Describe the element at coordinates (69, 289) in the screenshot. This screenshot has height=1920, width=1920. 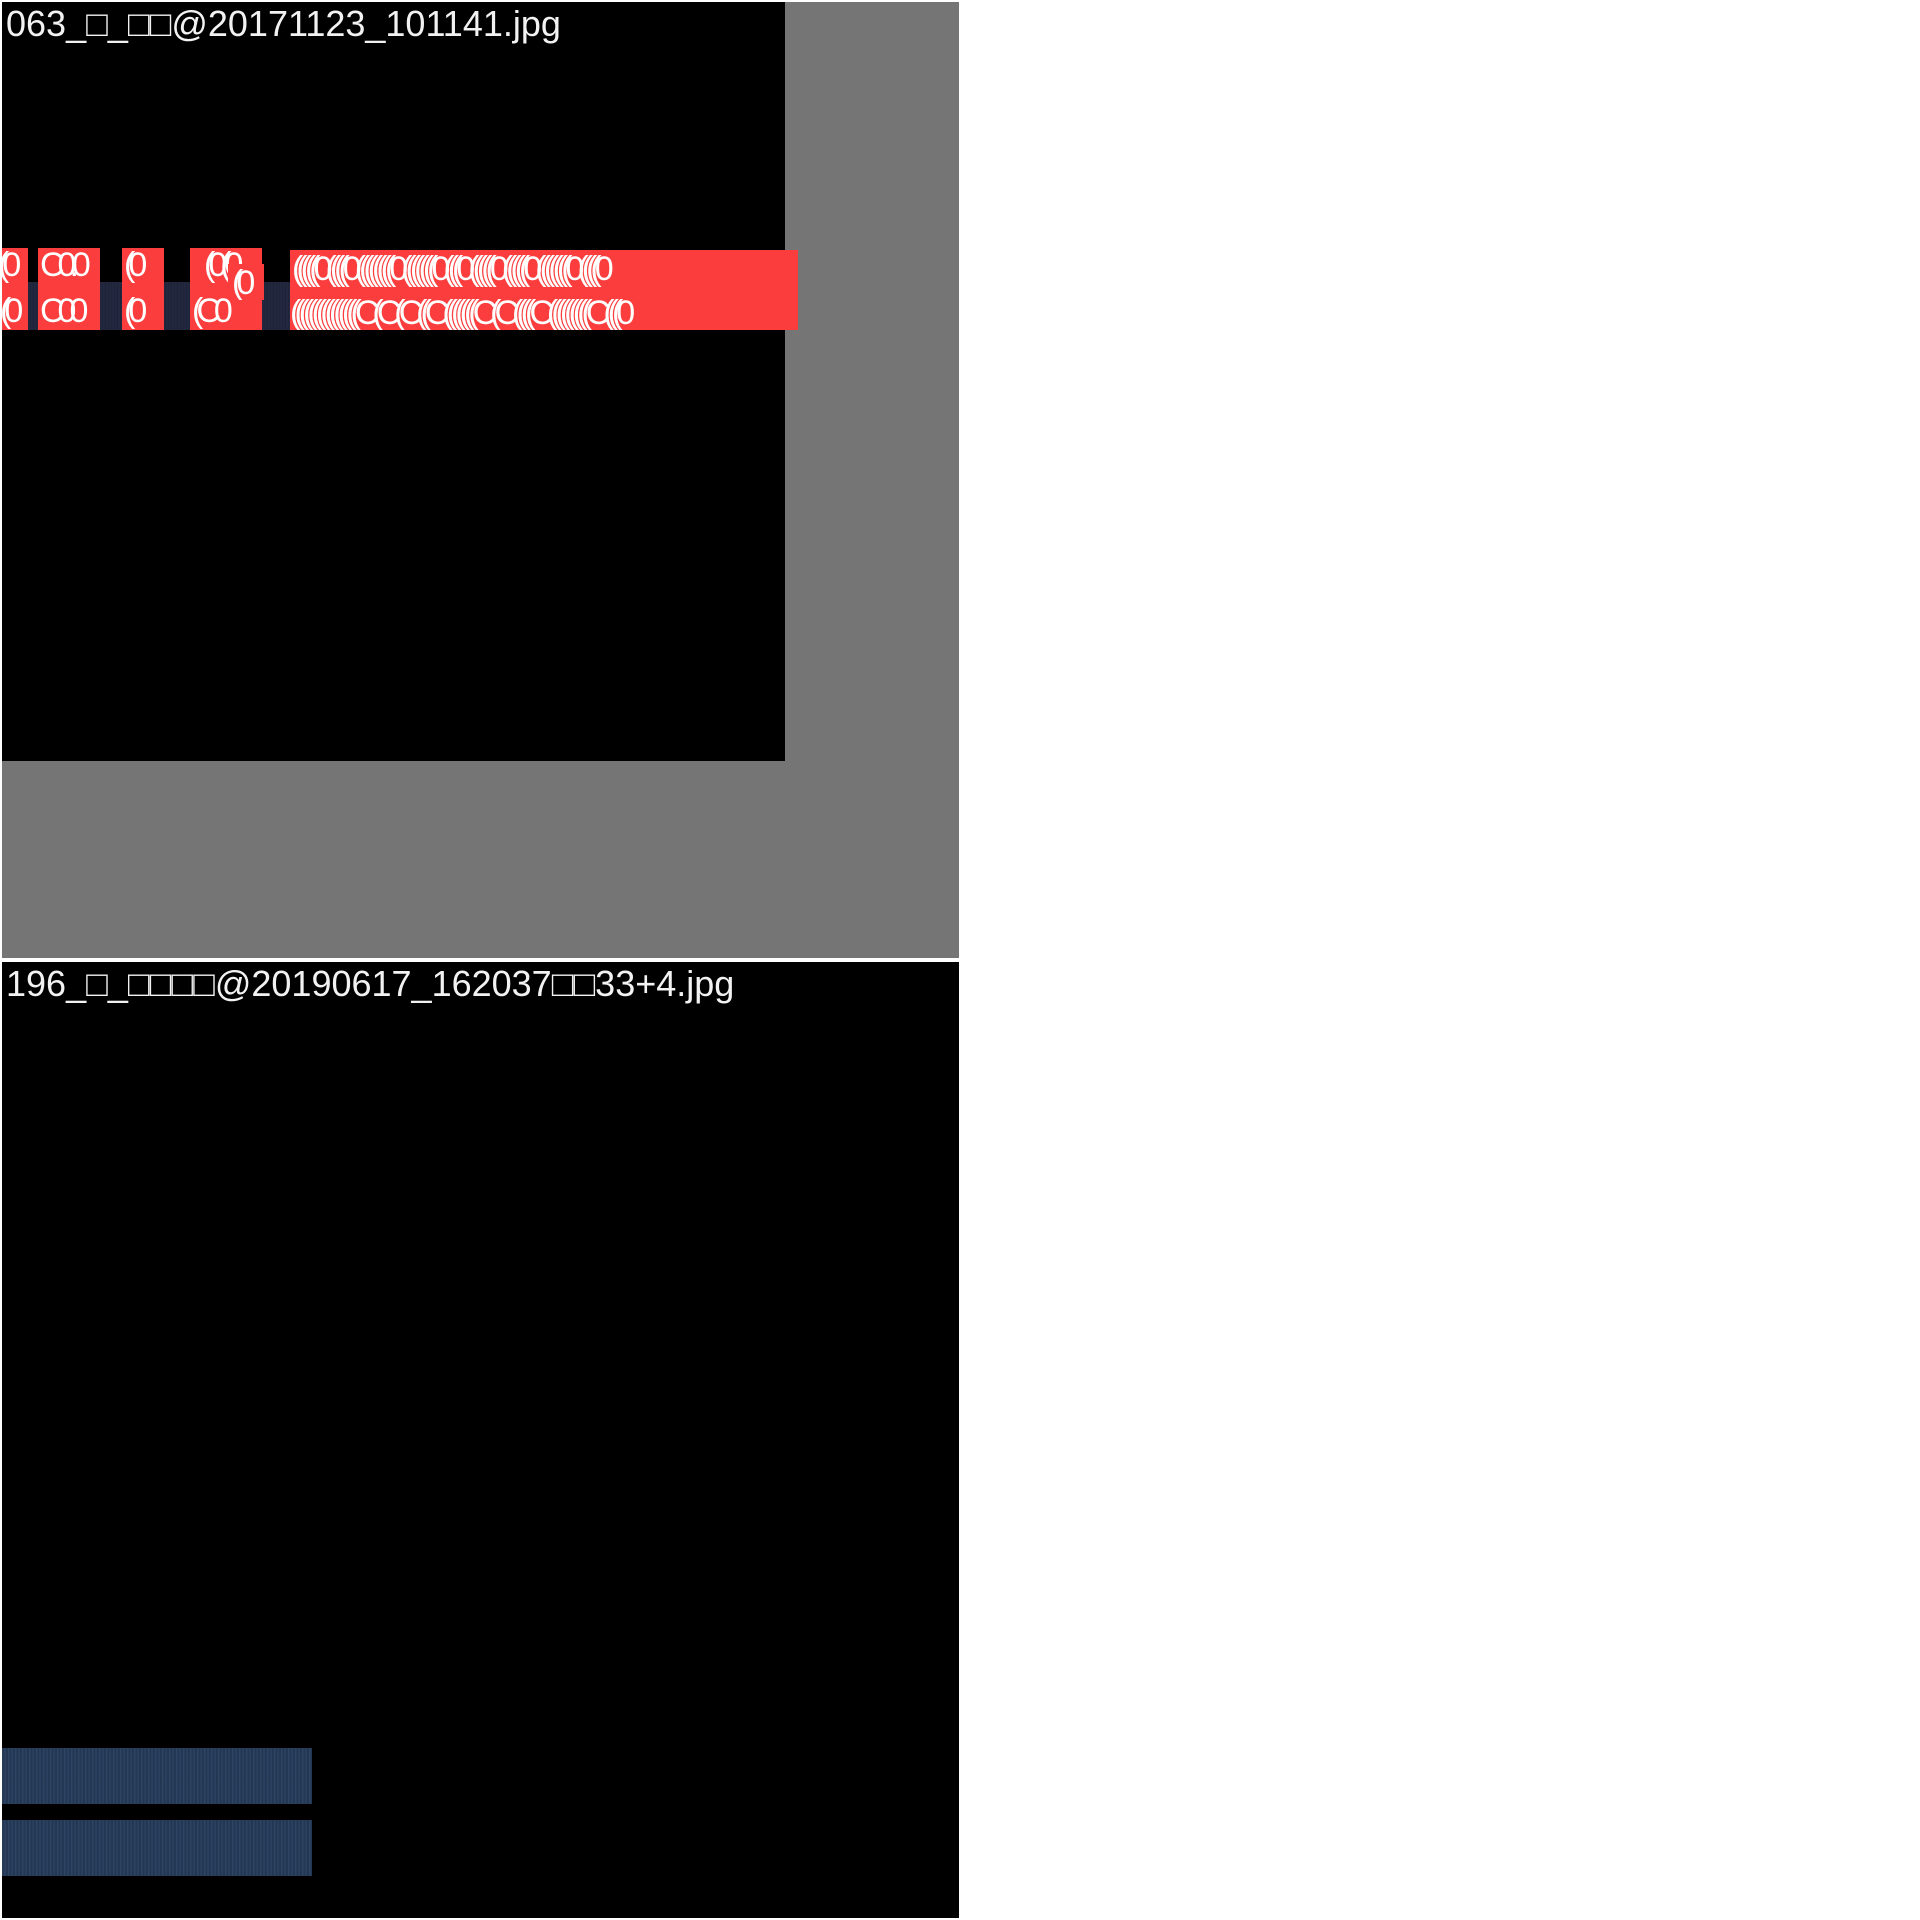
I see `annotation-box: C0.0 C00` at that location.